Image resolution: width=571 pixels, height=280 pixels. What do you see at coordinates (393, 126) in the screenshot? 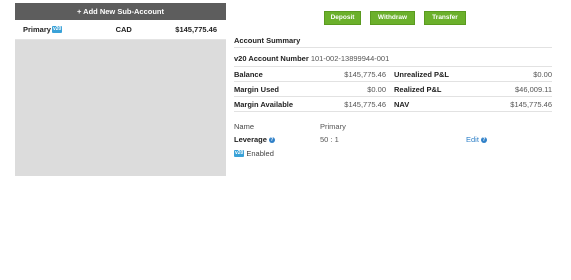
I see `name-row: Name Primary` at bounding box center [393, 126].